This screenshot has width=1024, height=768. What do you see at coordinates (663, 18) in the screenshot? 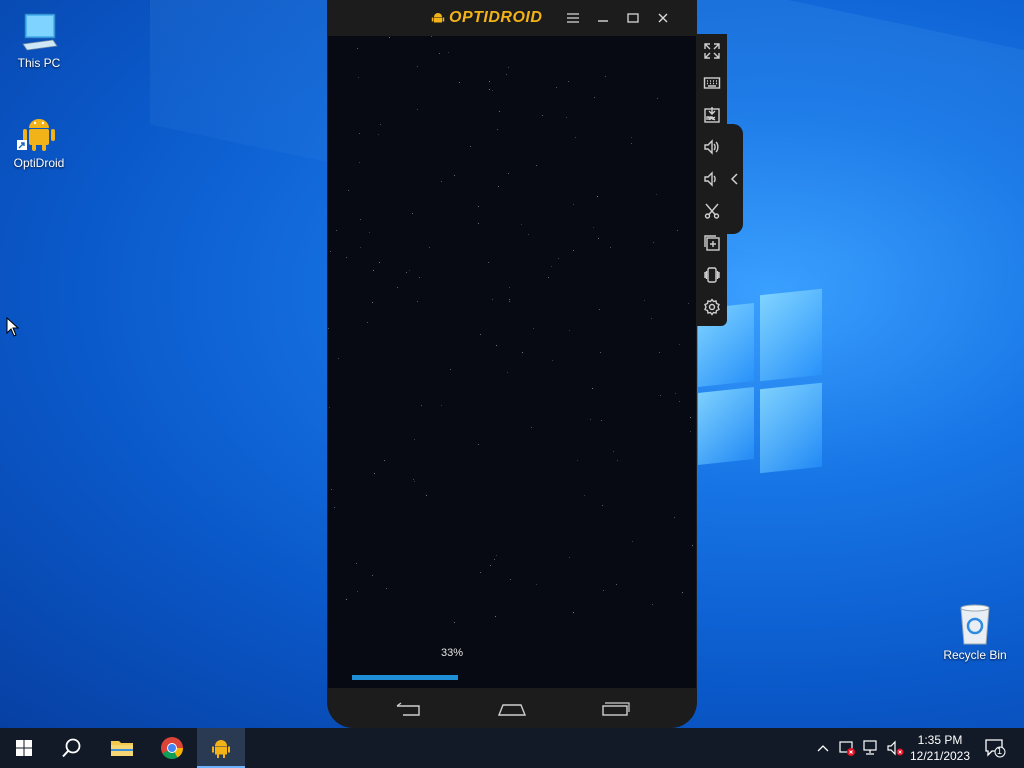
I see `close-button` at bounding box center [663, 18].